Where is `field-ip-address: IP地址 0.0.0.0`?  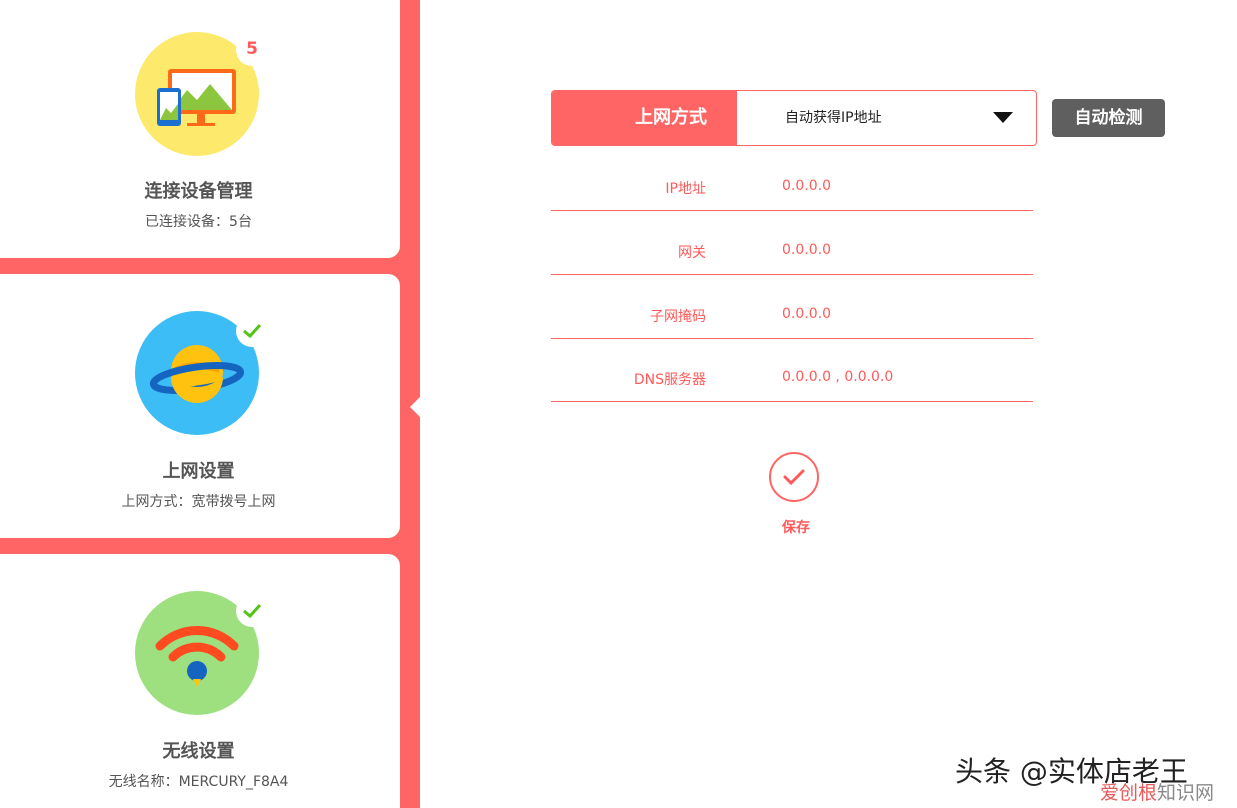 field-ip-address: IP地址 0.0.0.0 is located at coordinates (792, 190).